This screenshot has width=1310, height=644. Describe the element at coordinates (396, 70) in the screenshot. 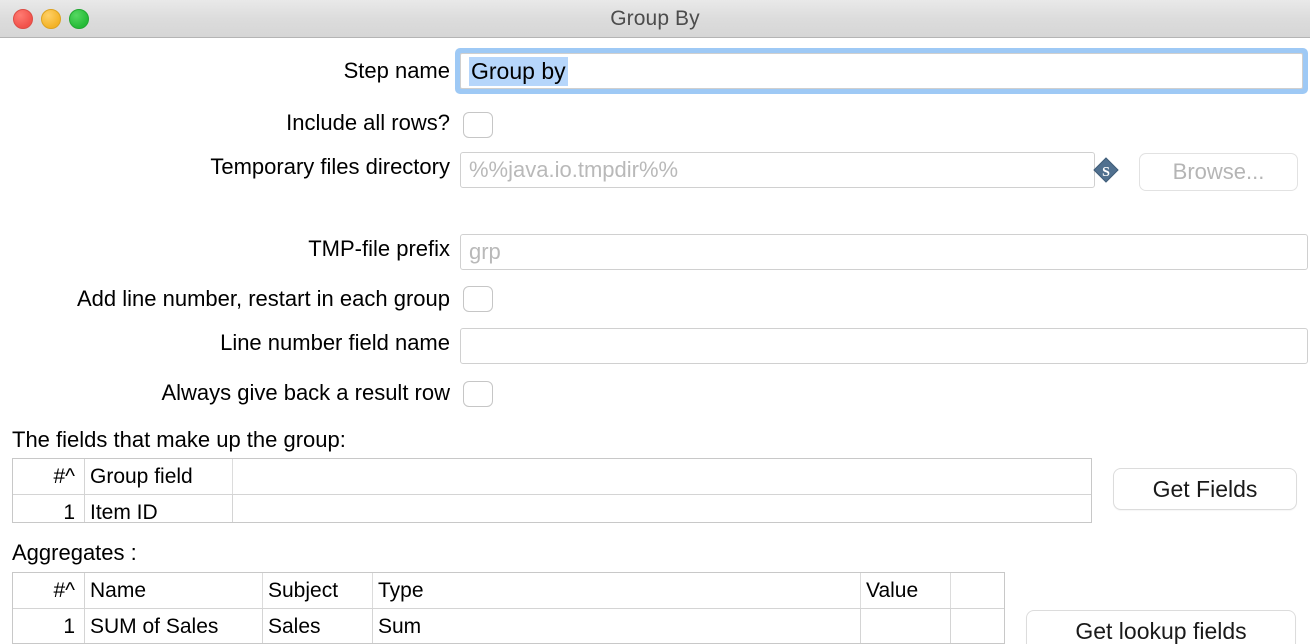

I see `step-name-label: Step name` at that location.